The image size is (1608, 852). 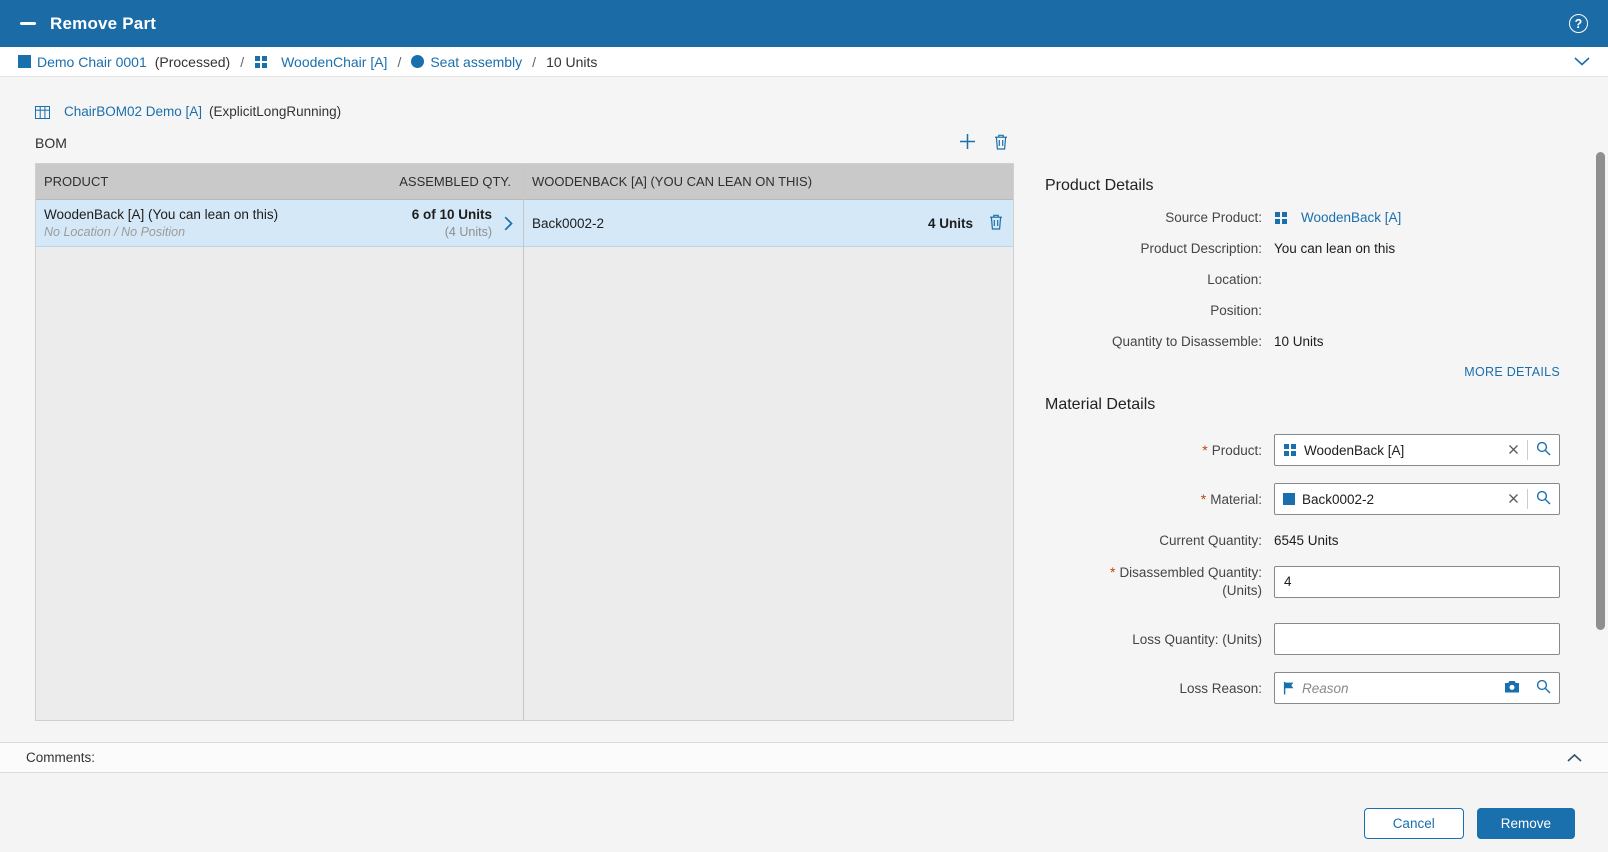 What do you see at coordinates (1338, 499) in the screenshot?
I see `material-field-value: Back0002-2` at bounding box center [1338, 499].